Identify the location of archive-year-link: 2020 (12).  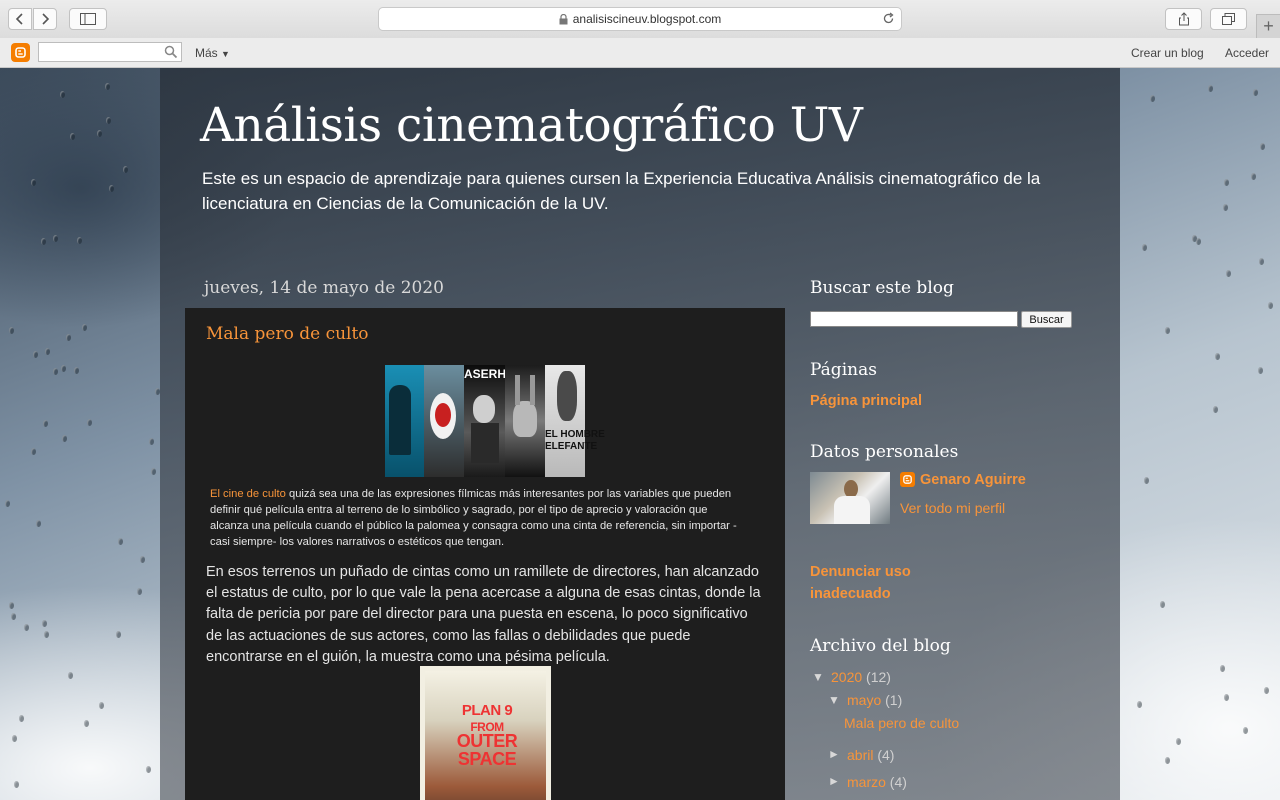
(861, 677).